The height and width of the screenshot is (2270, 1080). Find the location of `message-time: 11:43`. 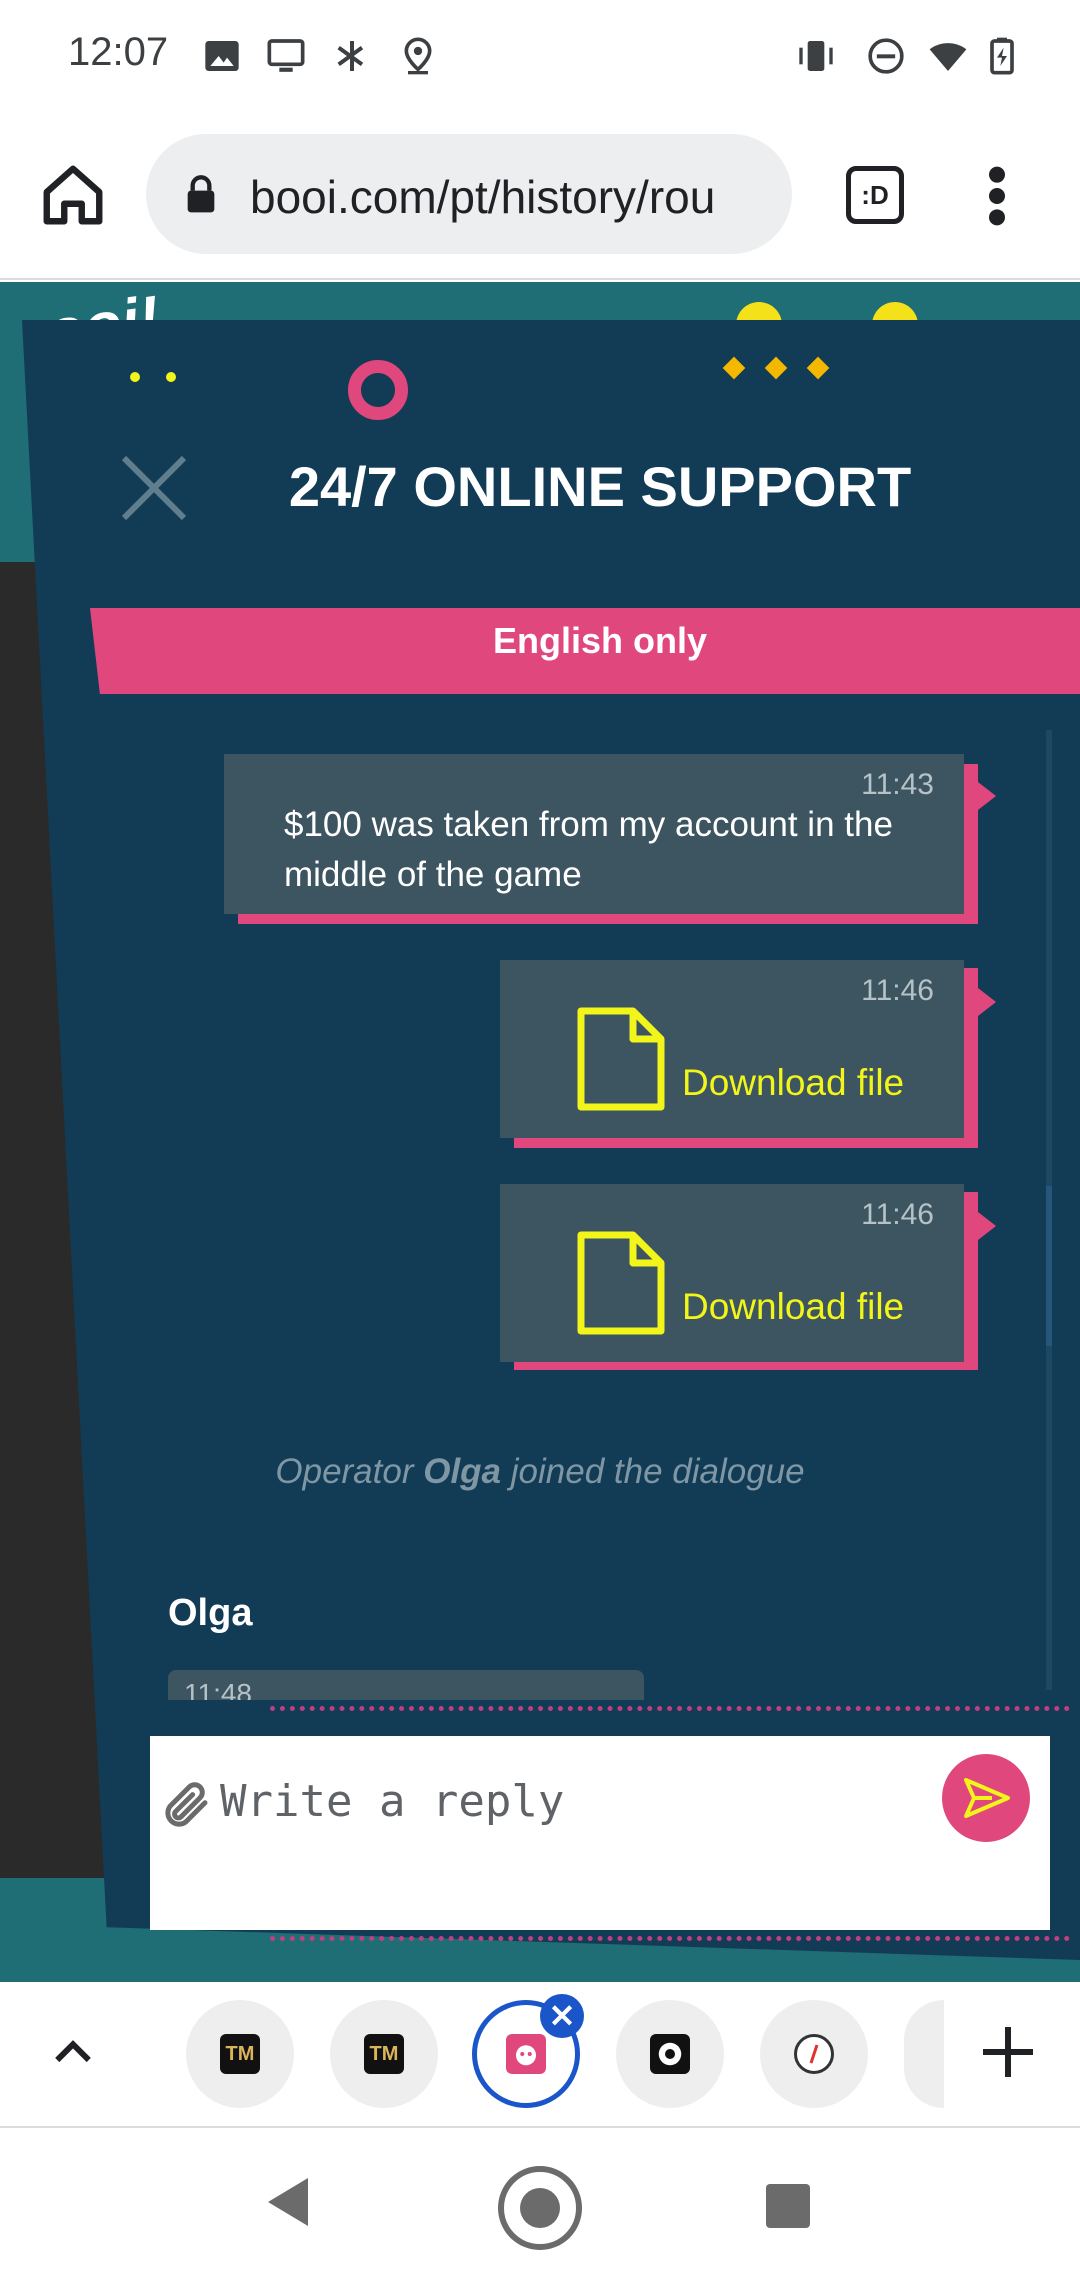

message-time: 11:43 is located at coordinates (897, 784).